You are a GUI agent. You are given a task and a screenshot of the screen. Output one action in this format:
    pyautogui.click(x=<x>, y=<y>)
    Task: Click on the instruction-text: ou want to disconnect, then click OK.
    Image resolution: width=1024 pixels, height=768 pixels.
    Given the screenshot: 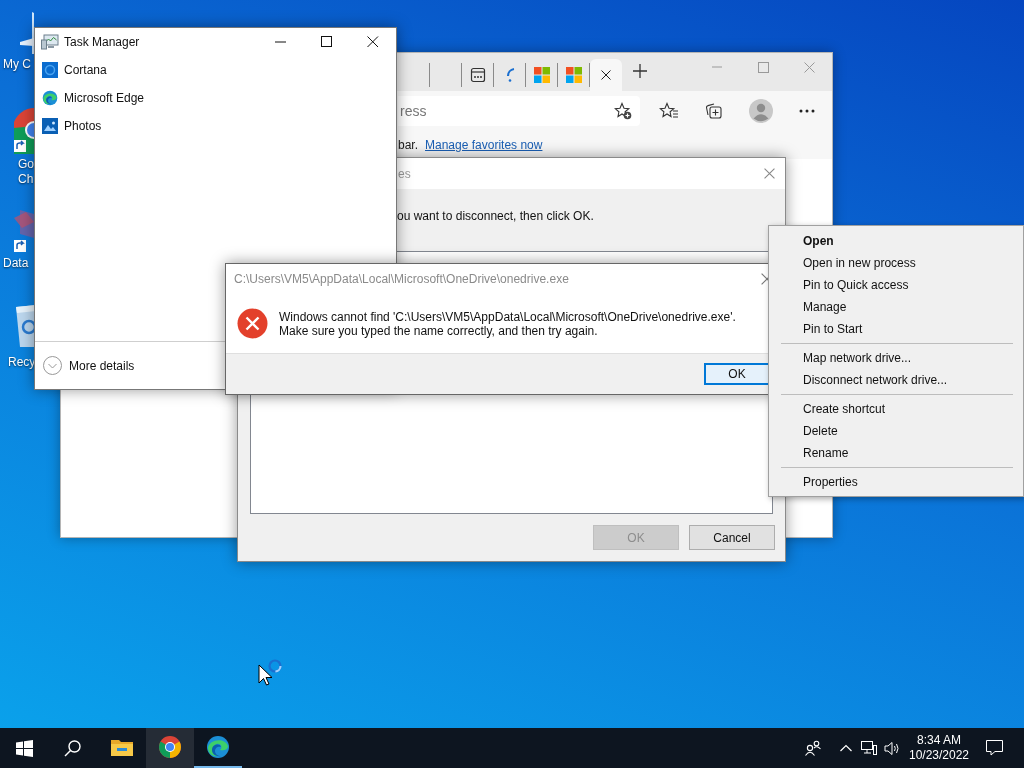 What is the action you would take?
    pyautogui.click(x=495, y=216)
    